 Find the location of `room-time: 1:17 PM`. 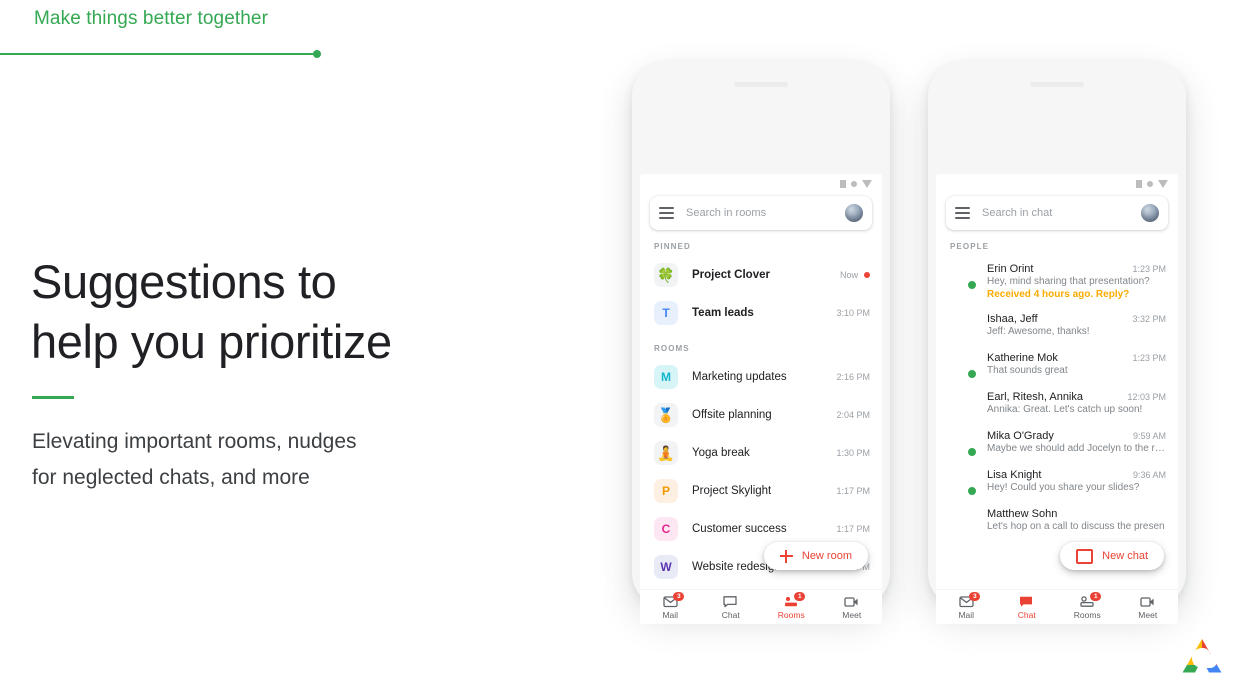

room-time: 1:17 PM is located at coordinates (853, 491).